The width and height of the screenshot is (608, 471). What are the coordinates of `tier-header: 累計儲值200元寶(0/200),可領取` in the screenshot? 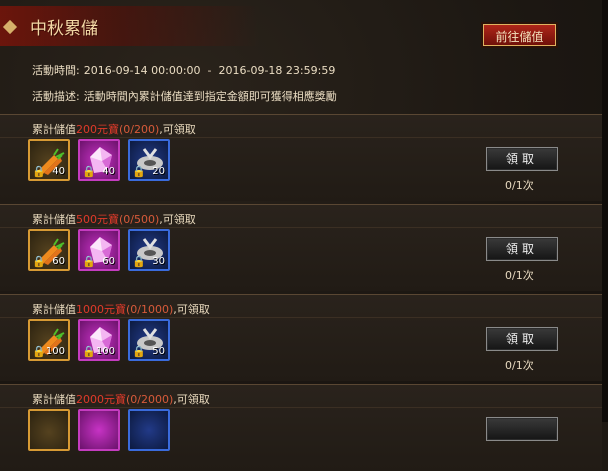 It's located at (114, 129).